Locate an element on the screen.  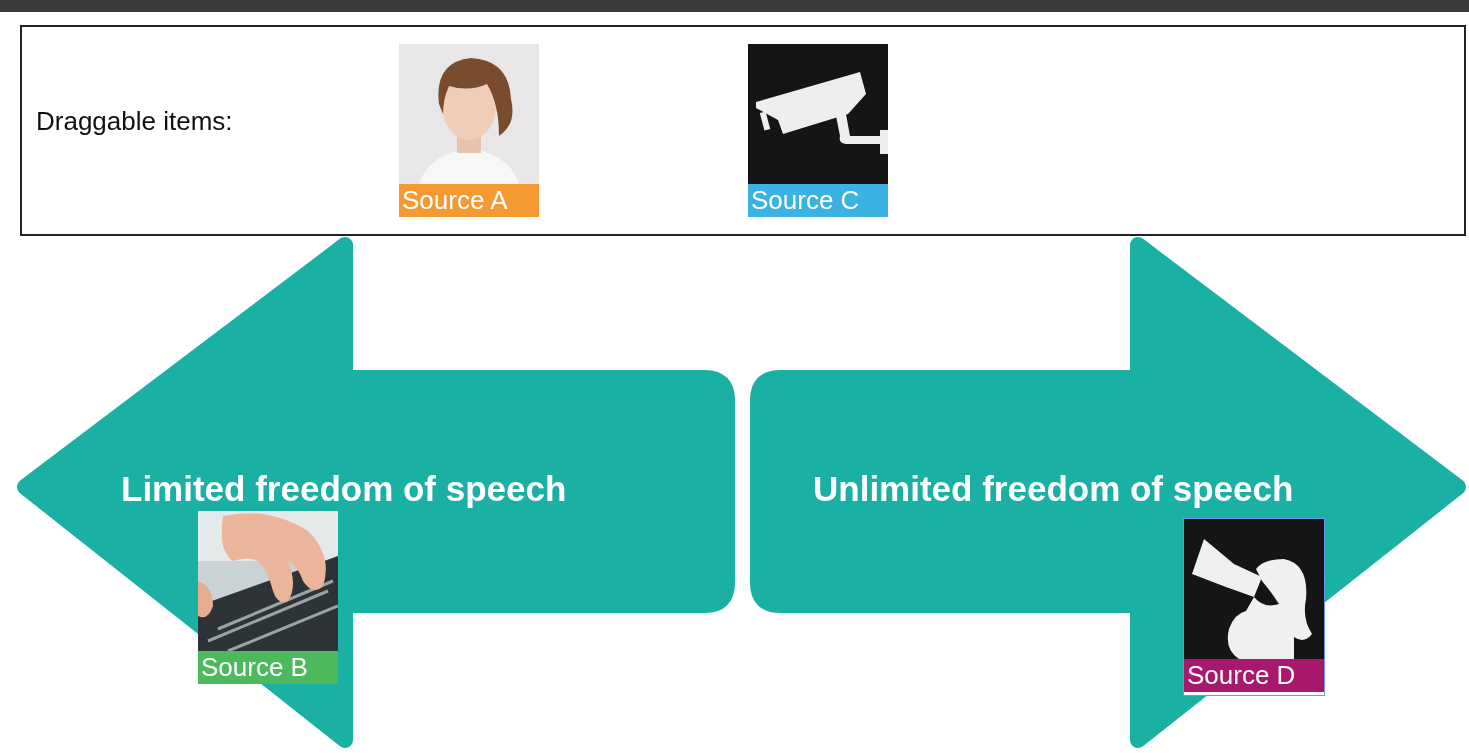
source-label: Source D is located at coordinates (1254, 675).